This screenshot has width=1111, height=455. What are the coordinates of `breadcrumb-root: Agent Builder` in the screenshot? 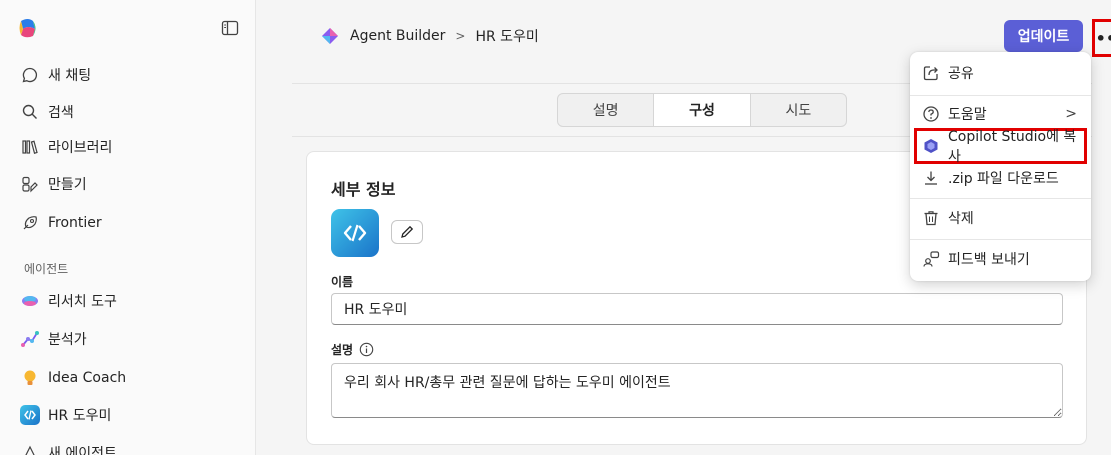 It's located at (397, 36).